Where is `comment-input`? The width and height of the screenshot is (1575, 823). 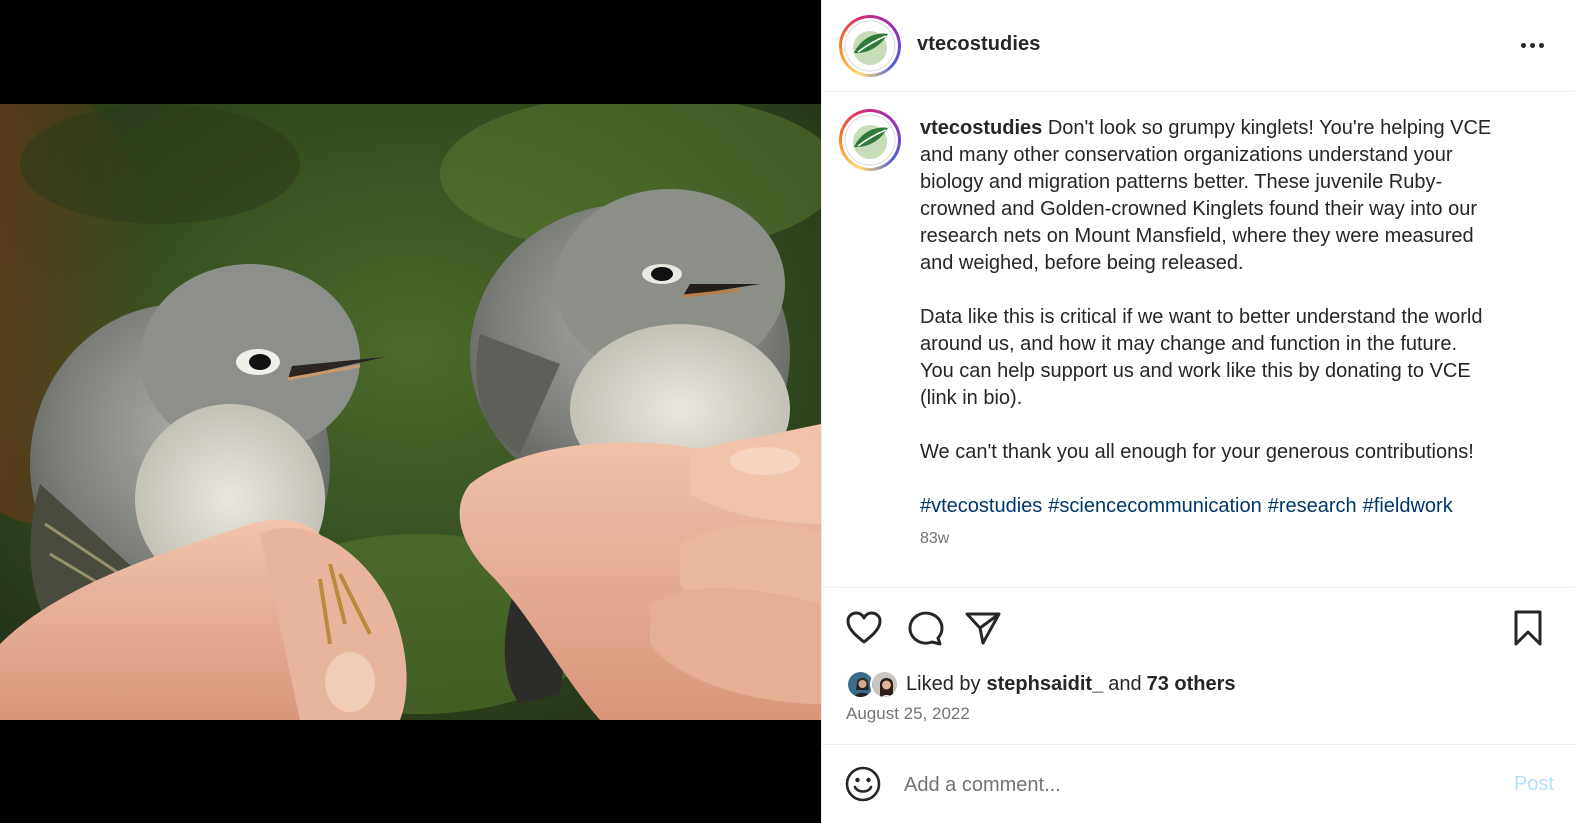 comment-input is located at coordinates (1184, 785).